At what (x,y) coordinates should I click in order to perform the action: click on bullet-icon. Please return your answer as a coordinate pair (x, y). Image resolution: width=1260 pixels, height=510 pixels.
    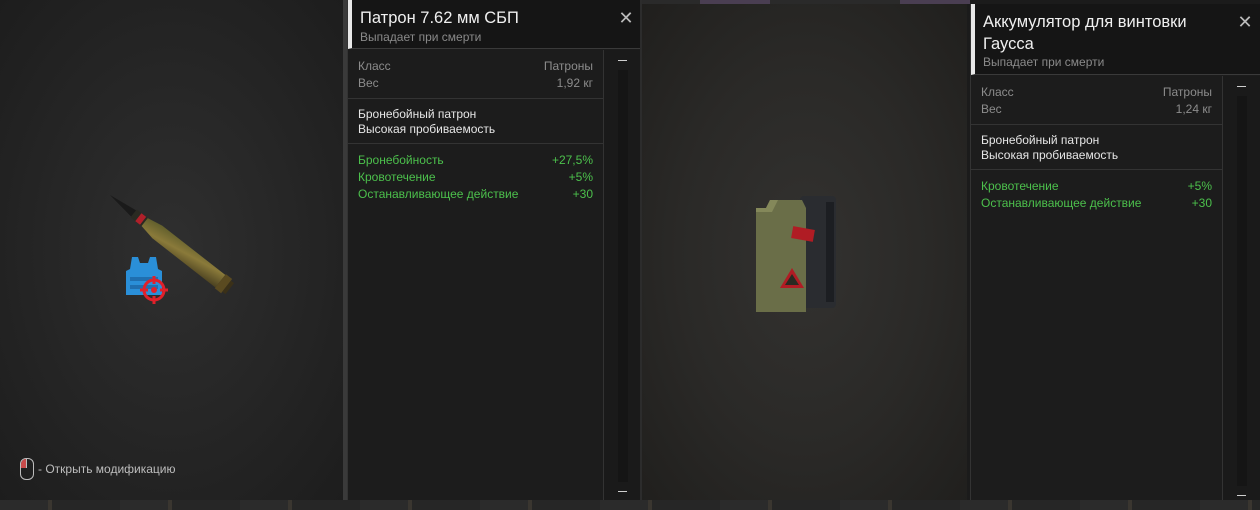
    Looking at the image, I should click on (172, 245).